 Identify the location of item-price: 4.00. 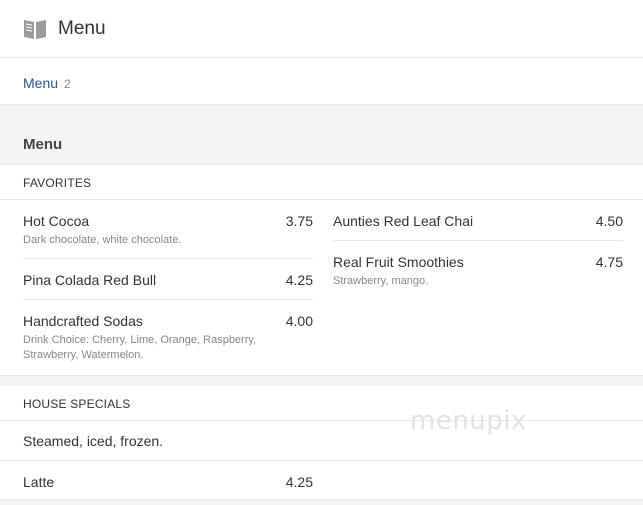
(299, 321).